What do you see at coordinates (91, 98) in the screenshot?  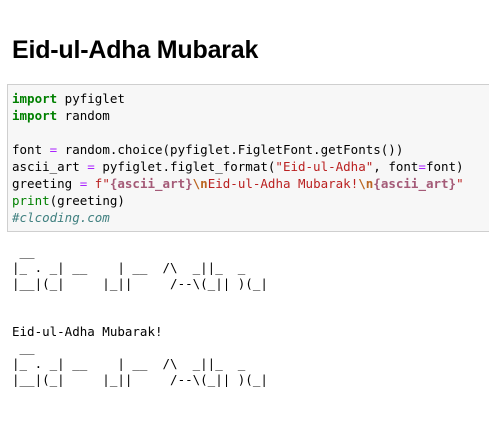 I see `code-token: pyfiglet` at bounding box center [91, 98].